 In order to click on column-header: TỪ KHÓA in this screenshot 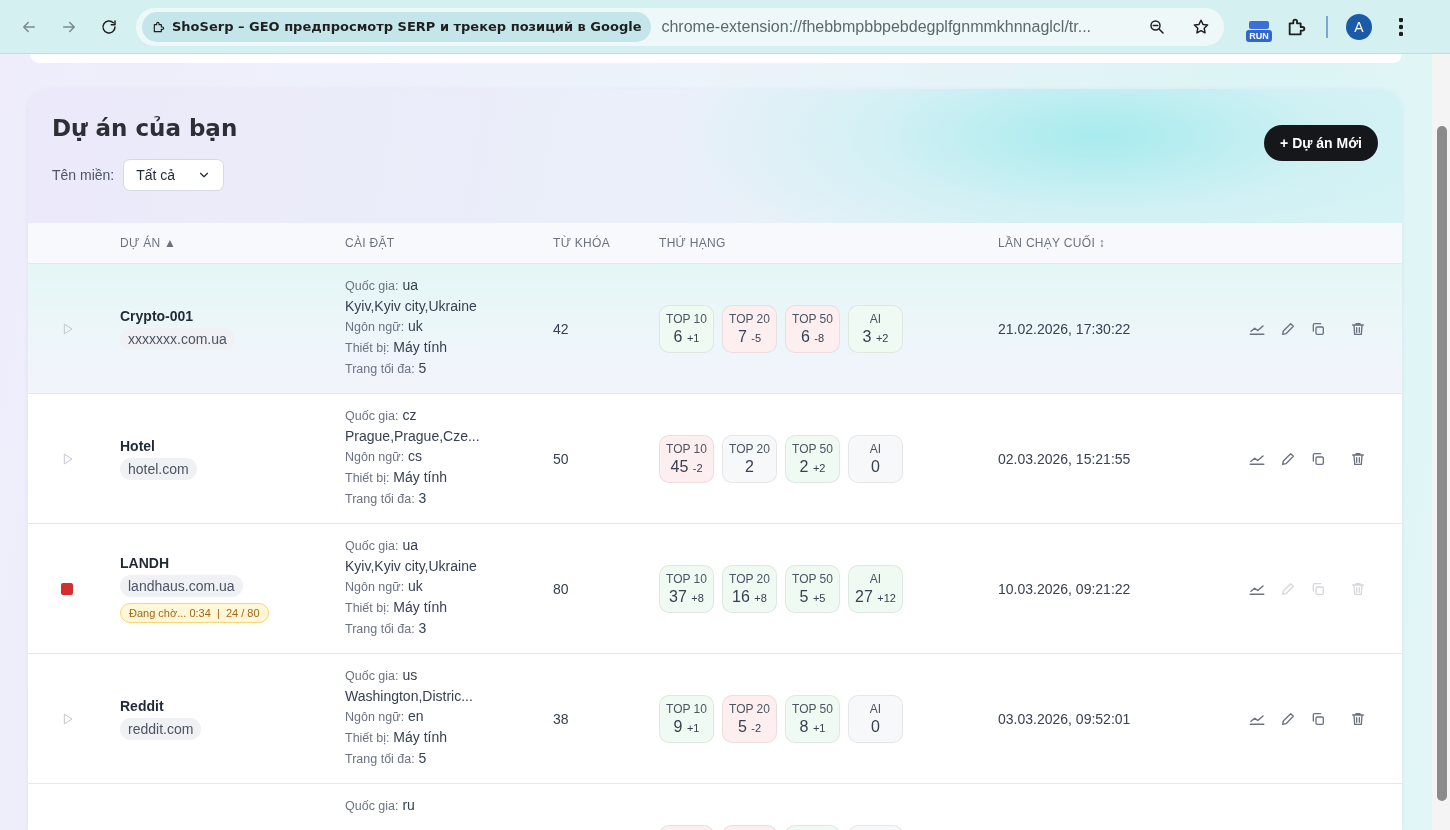, I will do `click(606, 243)`.